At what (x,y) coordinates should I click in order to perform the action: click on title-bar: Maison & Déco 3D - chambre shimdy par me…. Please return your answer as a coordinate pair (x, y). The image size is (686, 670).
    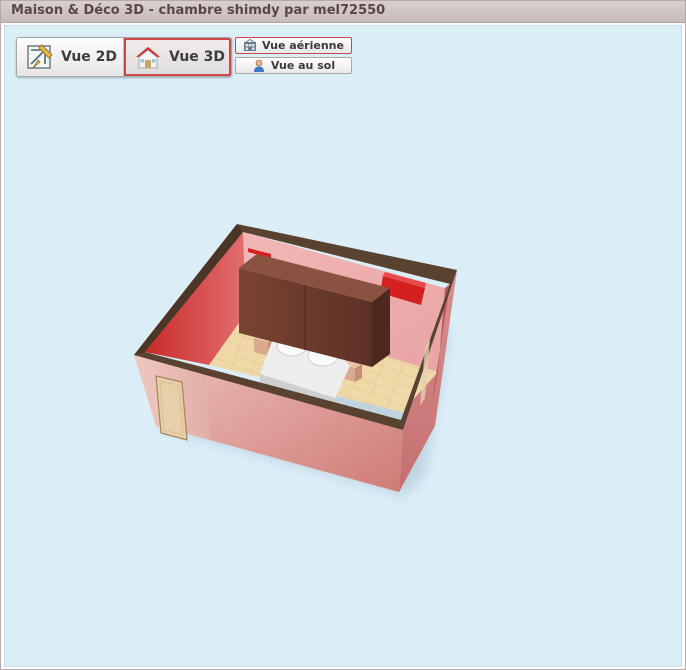
    Looking at the image, I should click on (343, 12).